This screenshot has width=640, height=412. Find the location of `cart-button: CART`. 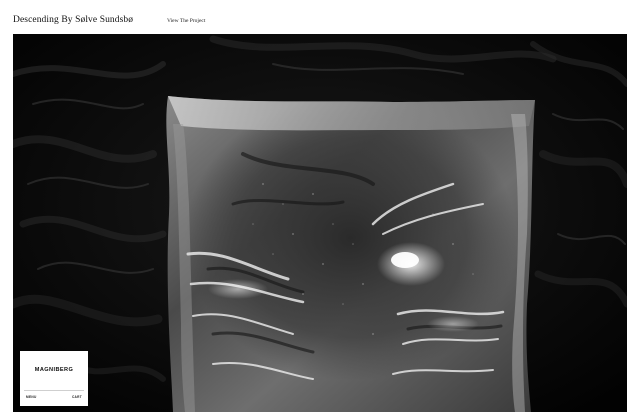

cart-button: CART is located at coordinates (77, 397).